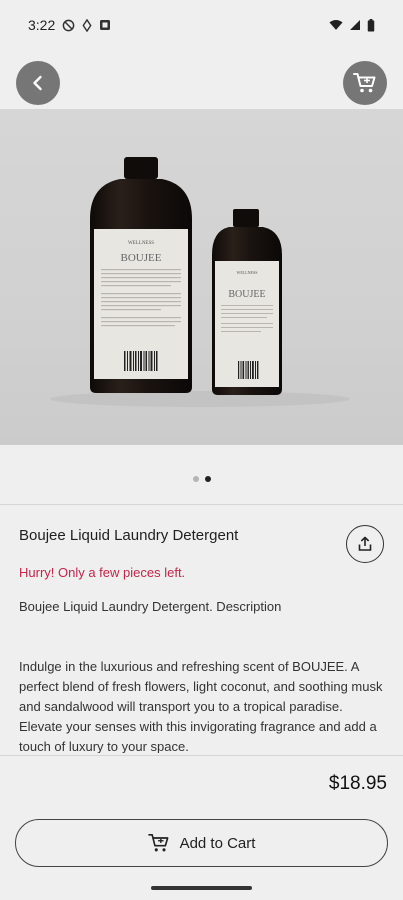 This screenshot has width=403, height=900. I want to click on back-arrow-icon, so click(37, 83).